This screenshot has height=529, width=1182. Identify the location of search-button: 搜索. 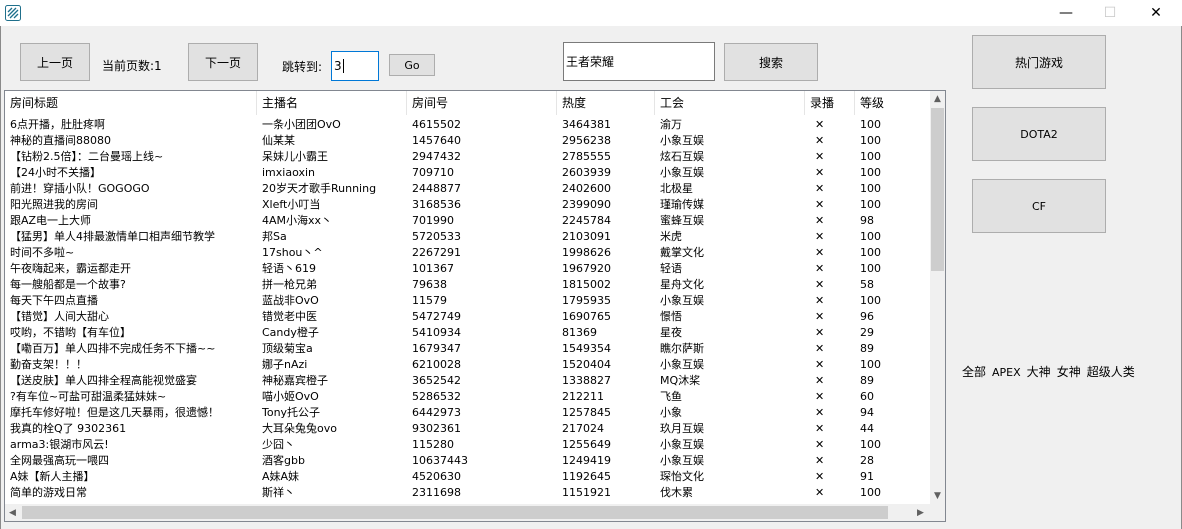
(771, 62).